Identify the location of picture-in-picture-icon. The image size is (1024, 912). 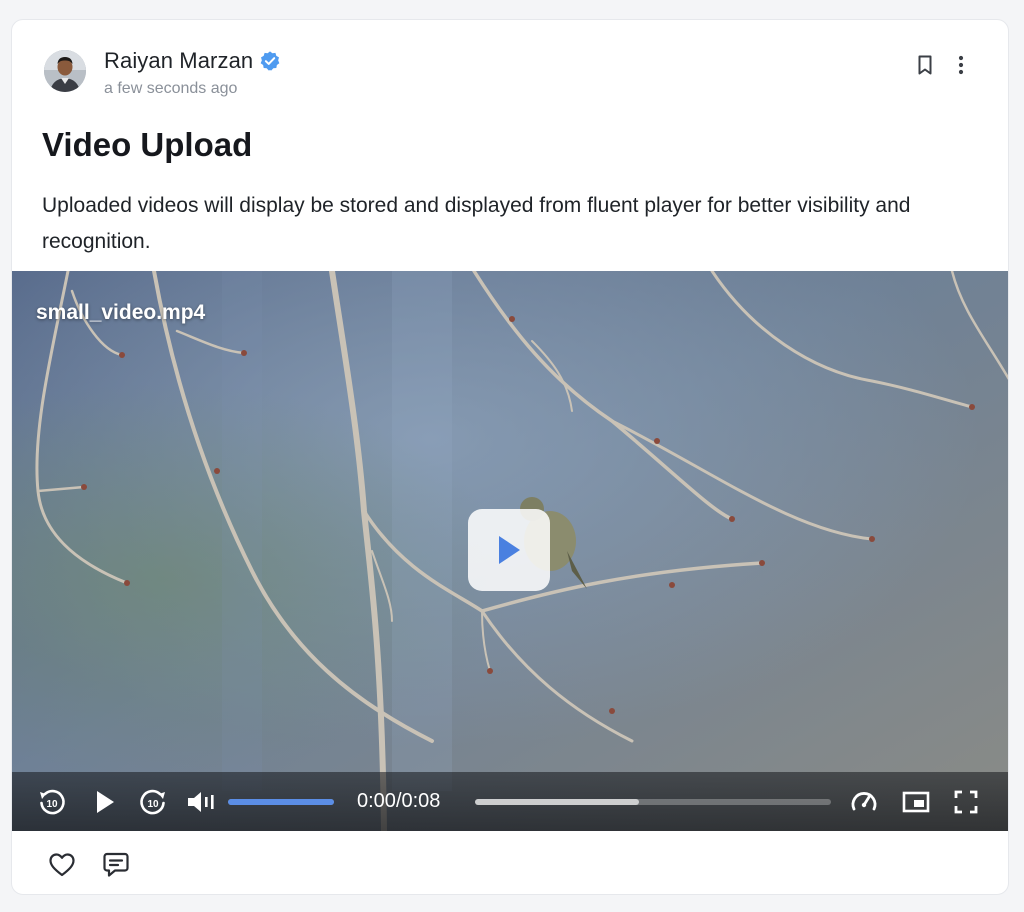
(916, 802).